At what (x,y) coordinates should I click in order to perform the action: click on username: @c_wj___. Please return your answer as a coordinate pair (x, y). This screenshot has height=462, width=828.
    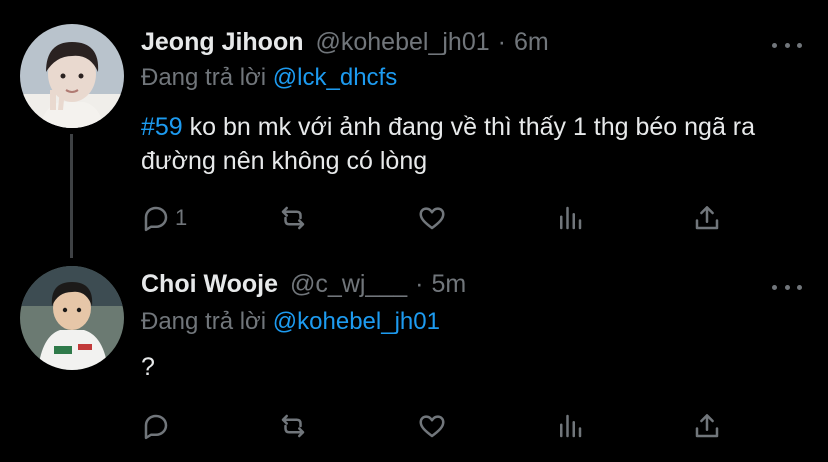
    Looking at the image, I should click on (348, 284).